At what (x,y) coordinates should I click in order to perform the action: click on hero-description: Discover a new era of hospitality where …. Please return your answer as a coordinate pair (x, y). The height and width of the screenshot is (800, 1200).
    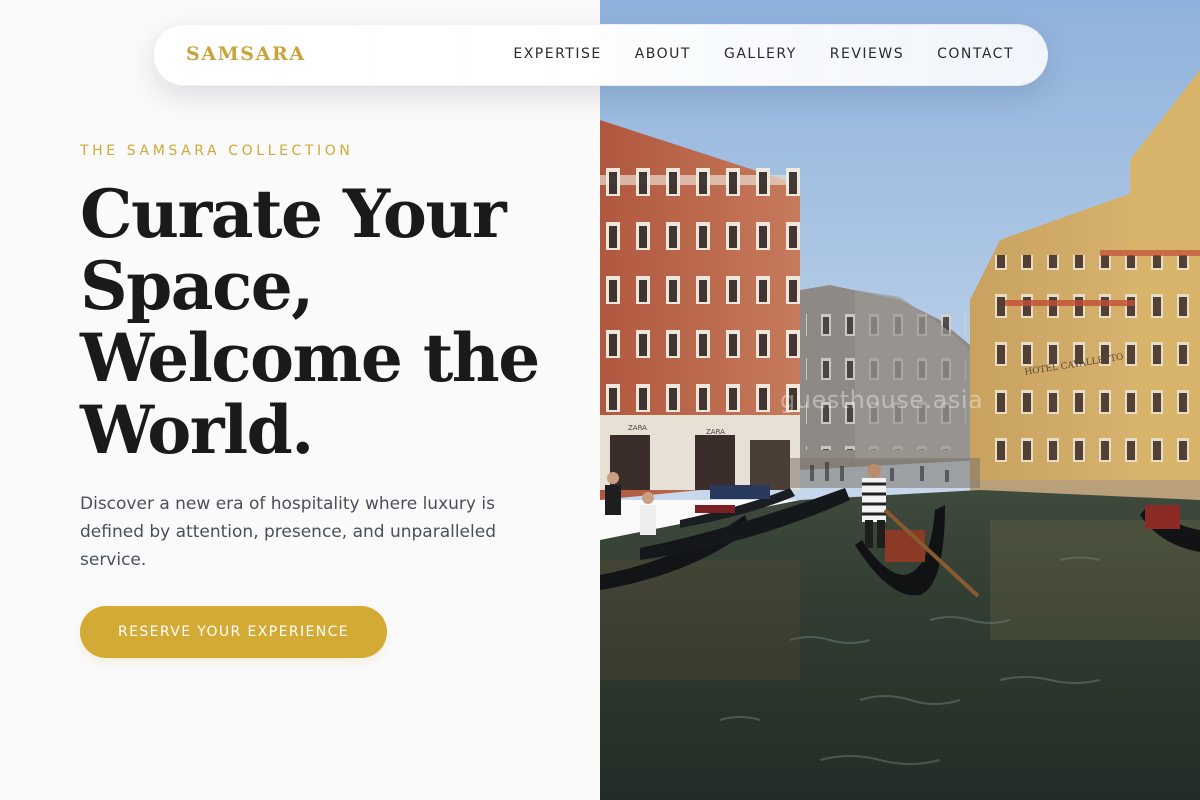
    Looking at the image, I should click on (288, 532).